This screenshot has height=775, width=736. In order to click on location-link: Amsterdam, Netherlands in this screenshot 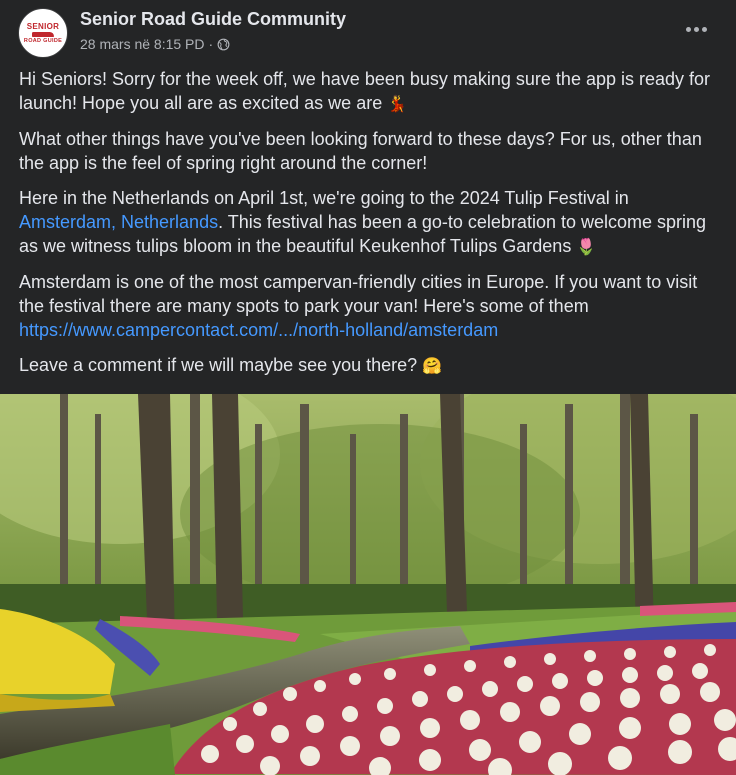, I will do `click(118, 222)`.